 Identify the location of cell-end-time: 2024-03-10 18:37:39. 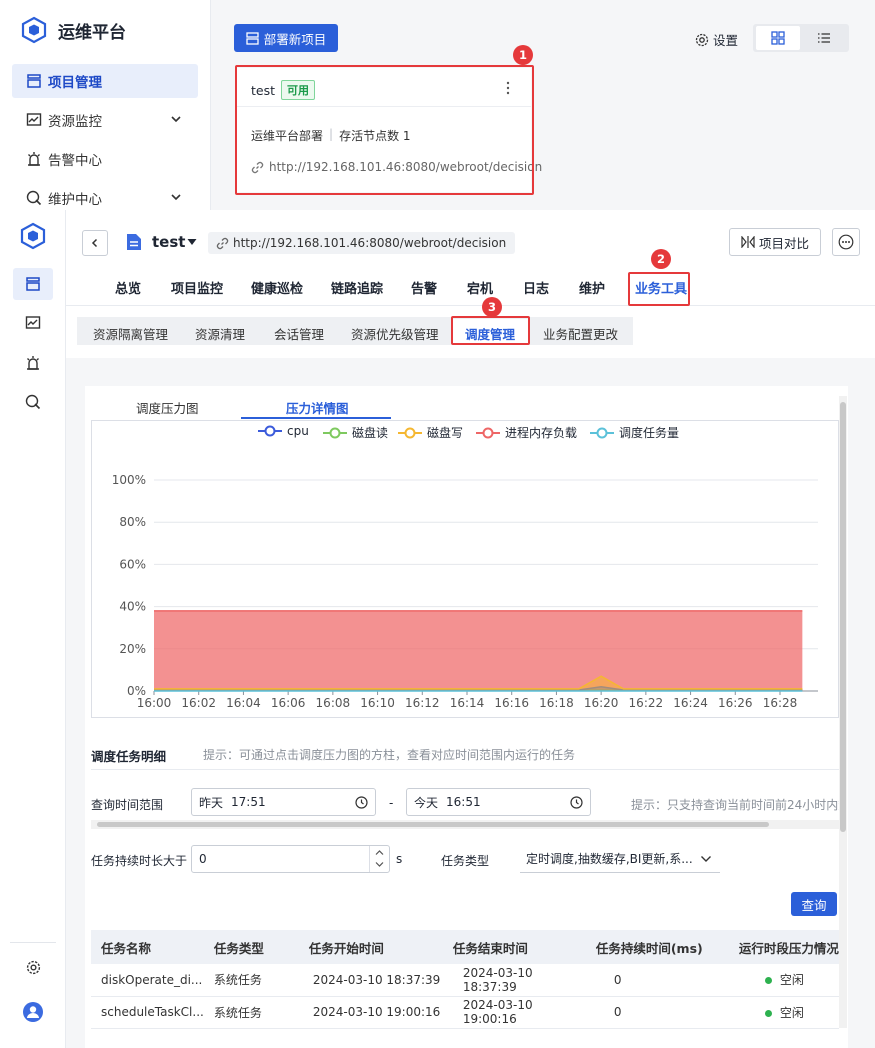
(514, 980).